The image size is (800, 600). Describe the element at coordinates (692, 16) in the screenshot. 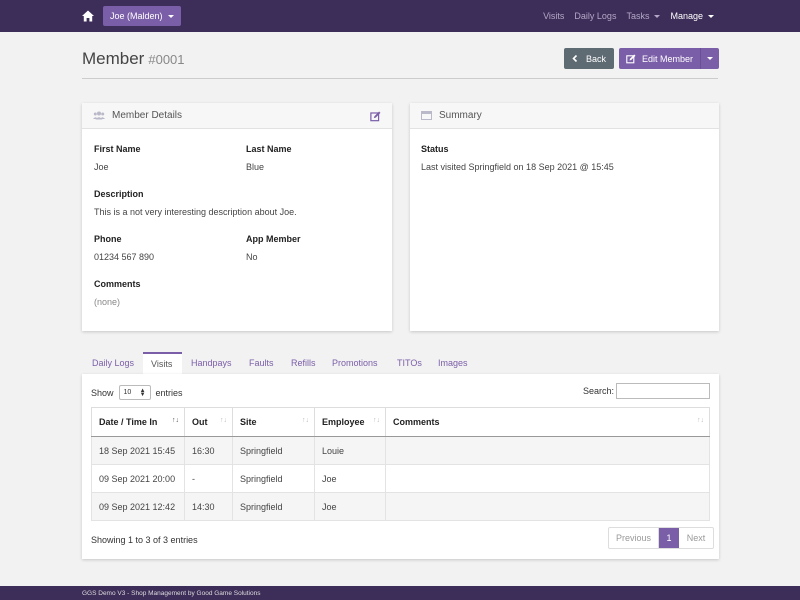

I see `nav-manage-dropdown: Manage` at that location.